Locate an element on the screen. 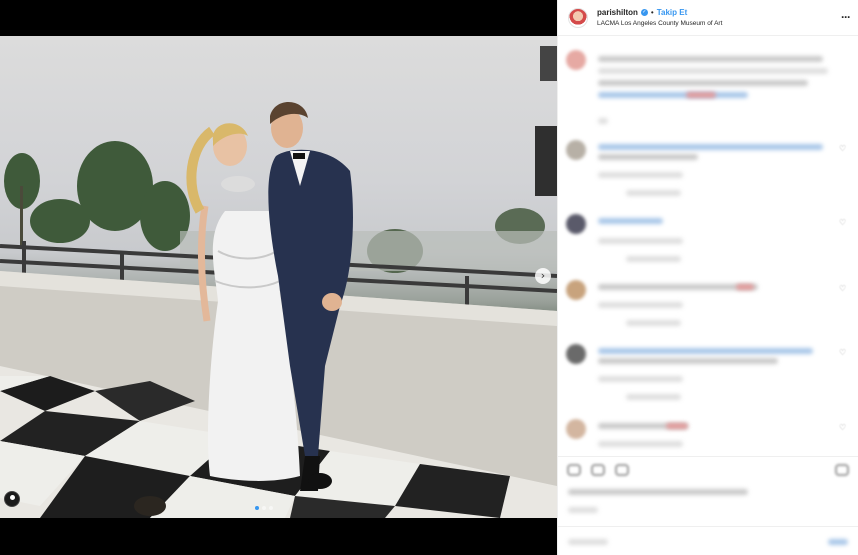  like-icon is located at coordinates (574, 470).